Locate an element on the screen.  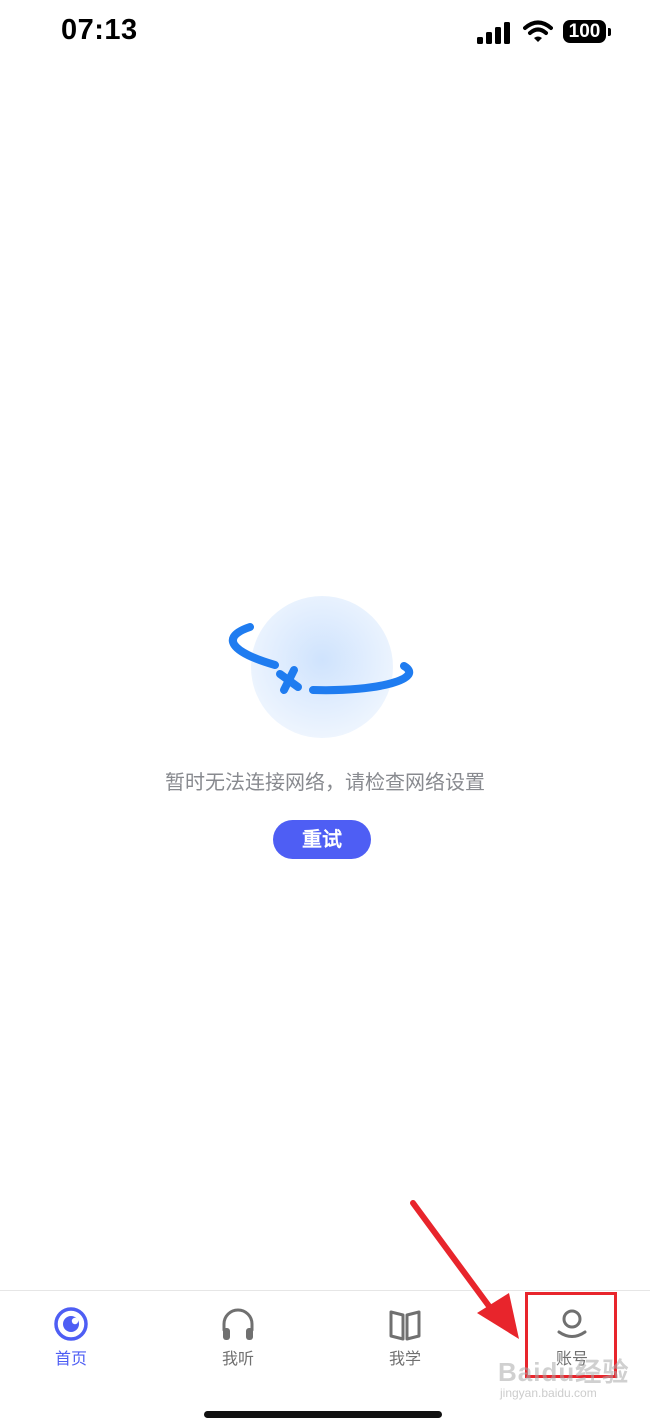
home-icon is located at coordinates (71, 1324).